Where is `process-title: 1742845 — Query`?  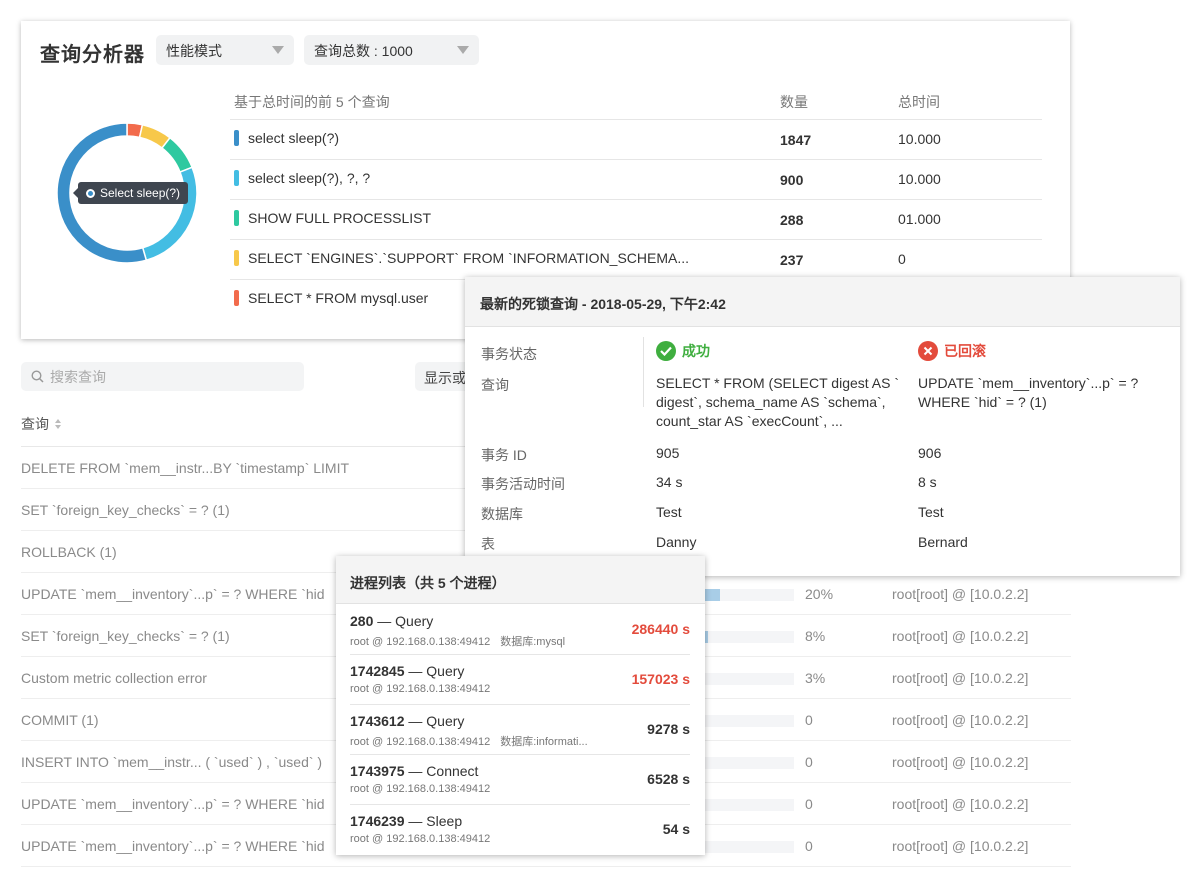 process-title: 1742845 — Query is located at coordinates (407, 671).